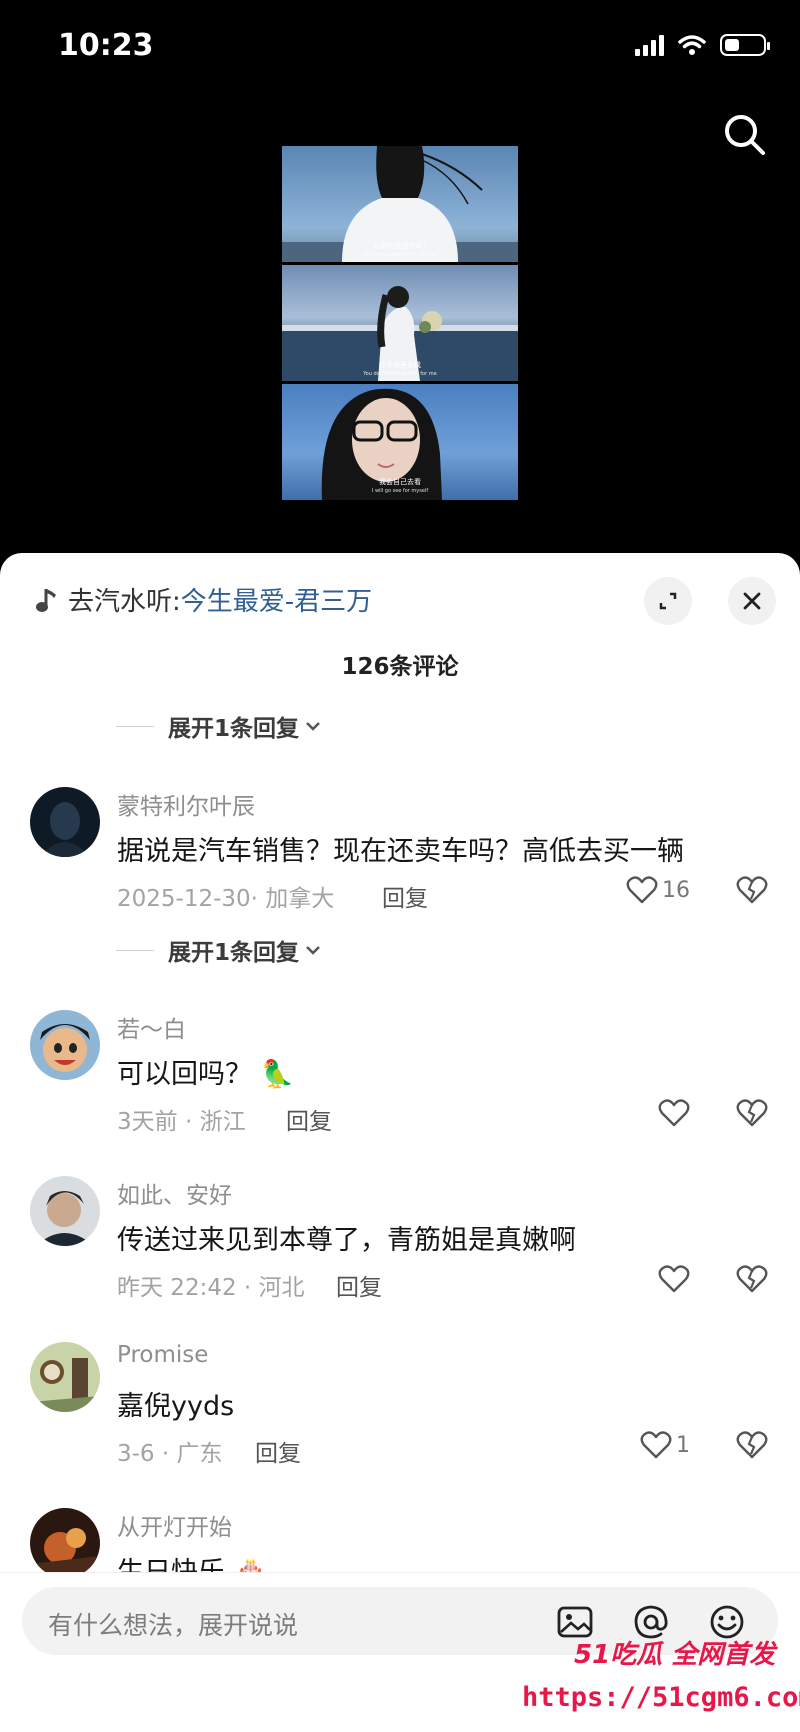  What do you see at coordinates (46, 600) in the screenshot?
I see `music-note-icon` at bounding box center [46, 600].